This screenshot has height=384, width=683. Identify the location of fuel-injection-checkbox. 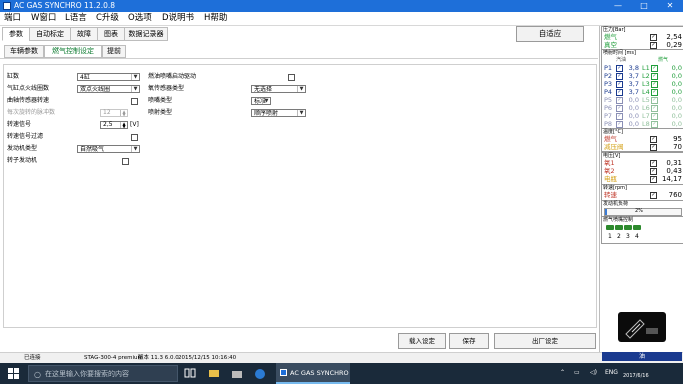
(291, 77).